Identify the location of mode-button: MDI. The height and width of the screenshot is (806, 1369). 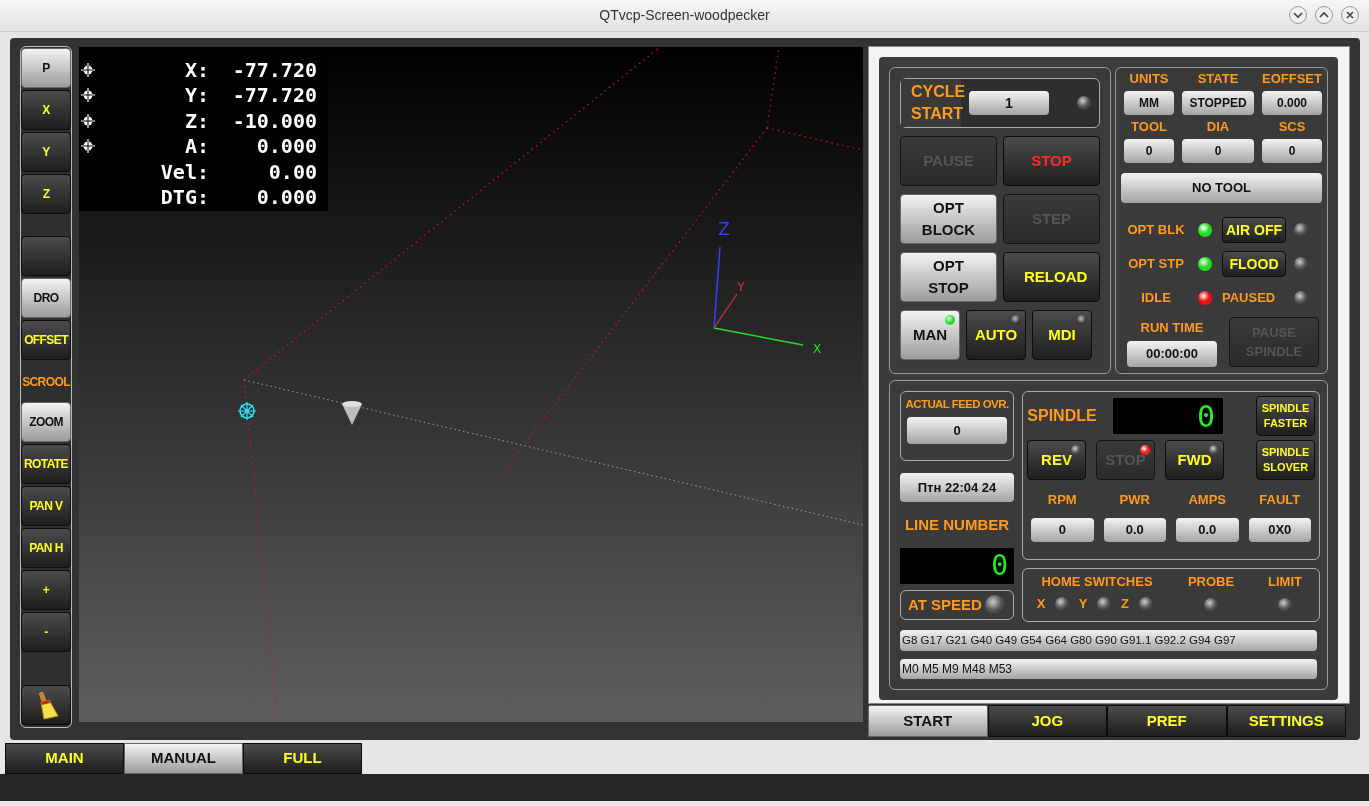
(1062, 335).